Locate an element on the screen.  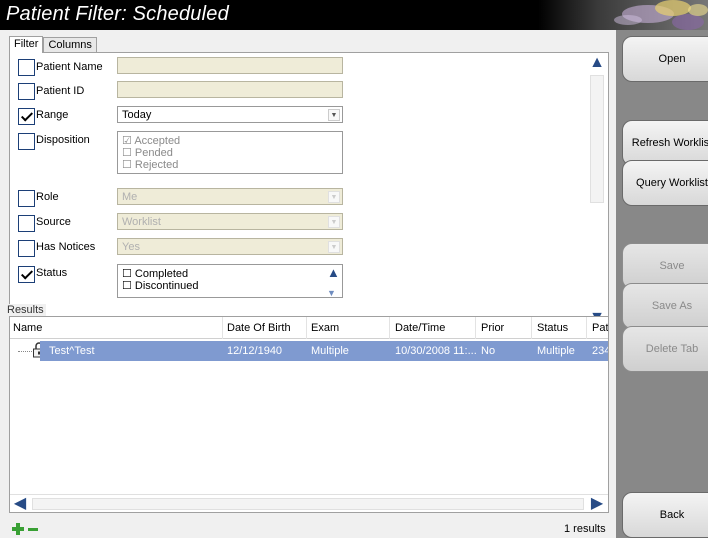
cell-pat: 234 is located at coordinates (600, 351).